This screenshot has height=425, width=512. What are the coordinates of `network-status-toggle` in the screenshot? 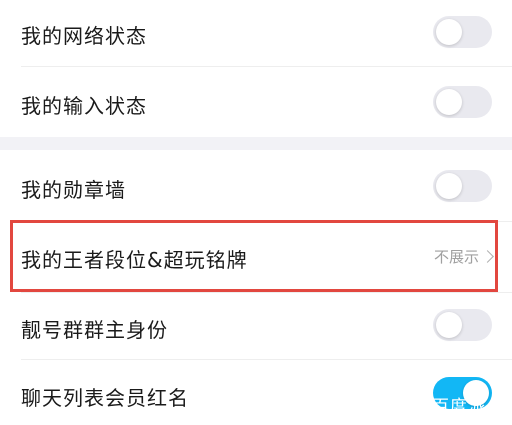 It's located at (462, 32).